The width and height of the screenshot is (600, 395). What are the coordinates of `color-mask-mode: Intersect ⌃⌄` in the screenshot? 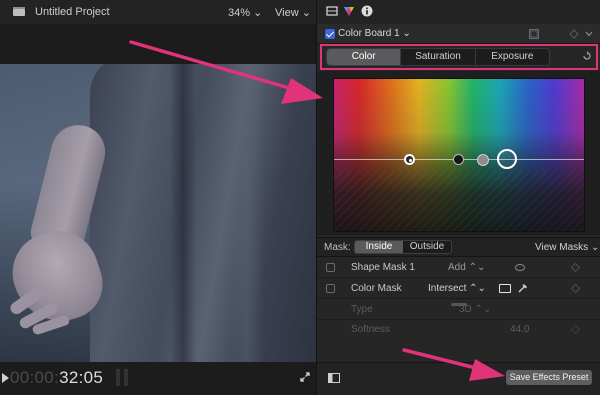 It's located at (457, 288).